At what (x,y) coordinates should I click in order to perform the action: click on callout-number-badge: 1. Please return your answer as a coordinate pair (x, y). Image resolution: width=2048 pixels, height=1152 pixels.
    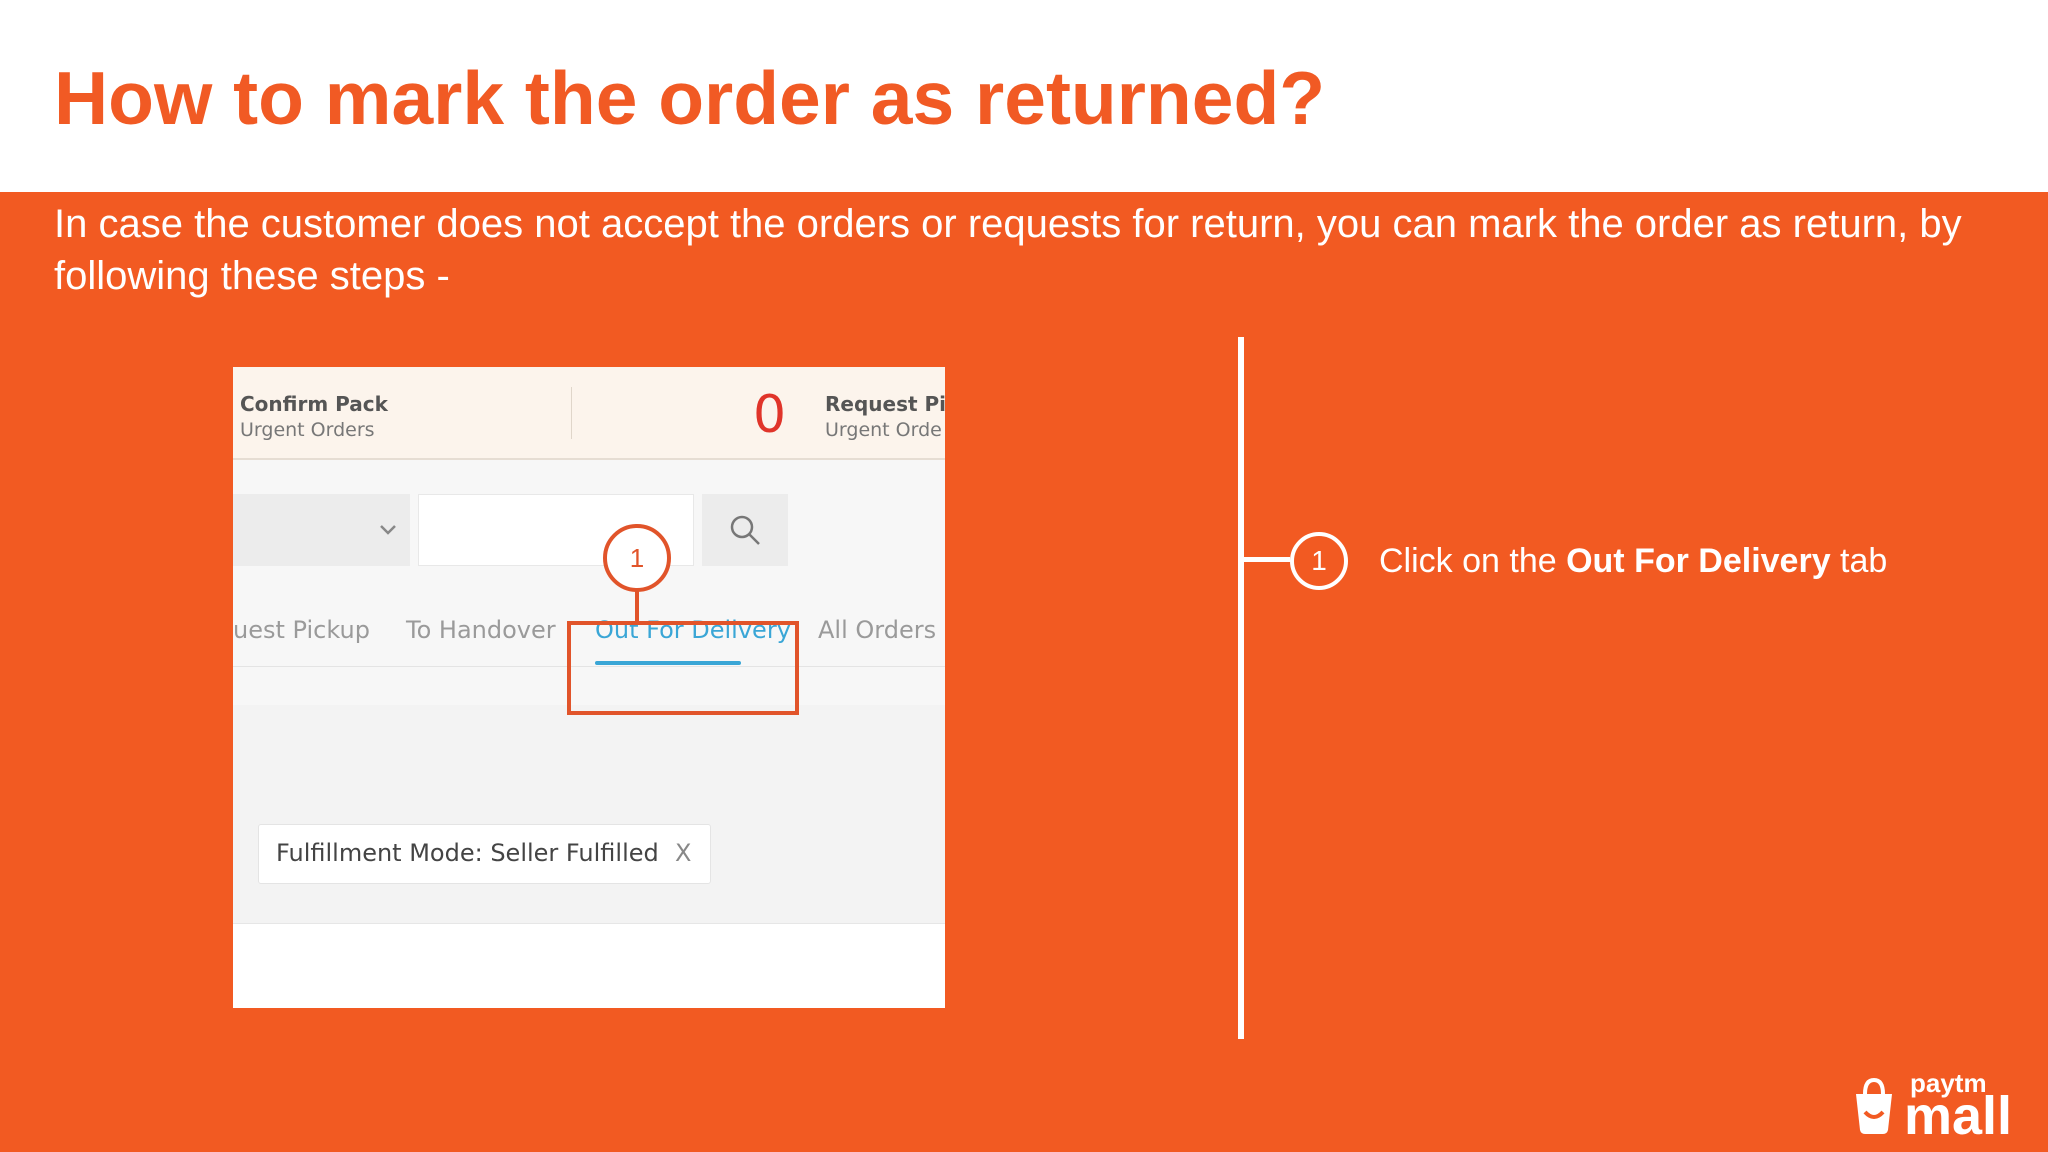
    Looking at the image, I should click on (637, 558).